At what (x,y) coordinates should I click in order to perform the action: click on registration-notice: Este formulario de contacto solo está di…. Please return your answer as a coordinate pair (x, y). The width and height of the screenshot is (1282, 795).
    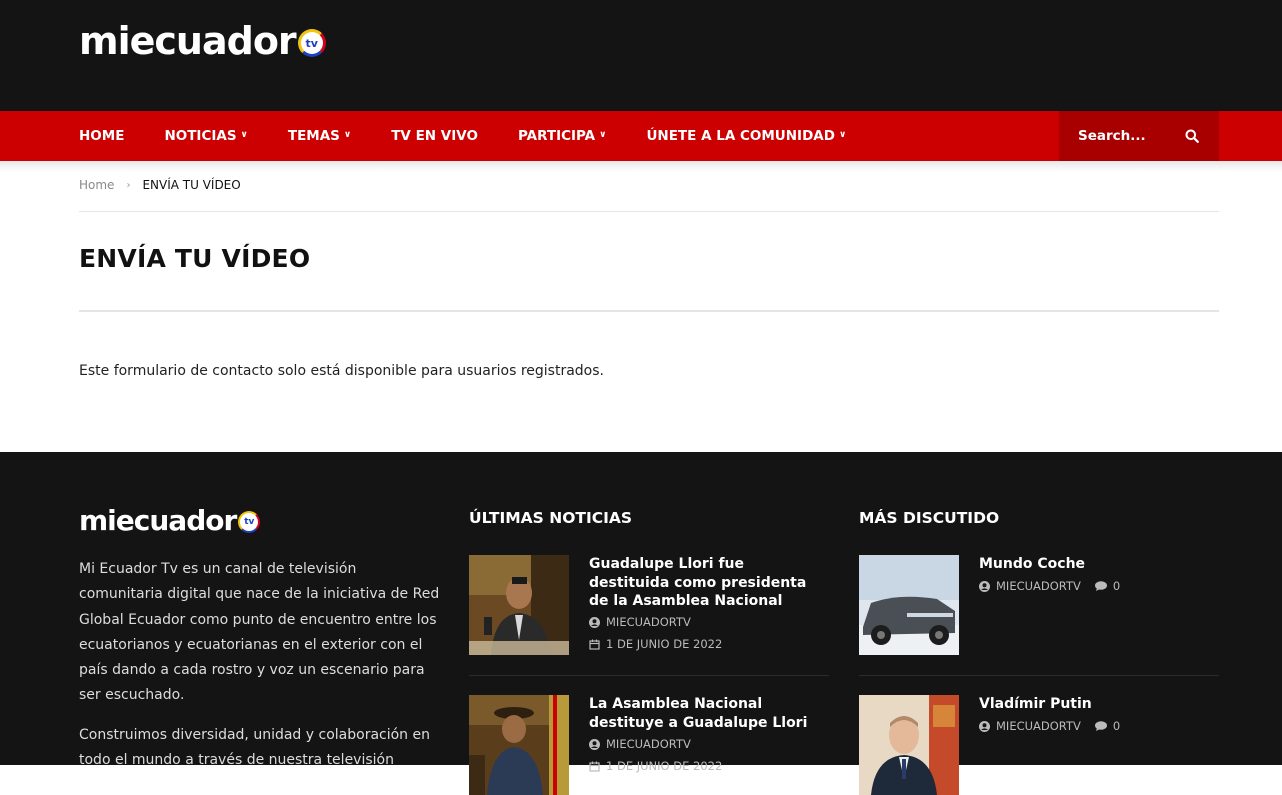
    Looking at the image, I should click on (341, 371).